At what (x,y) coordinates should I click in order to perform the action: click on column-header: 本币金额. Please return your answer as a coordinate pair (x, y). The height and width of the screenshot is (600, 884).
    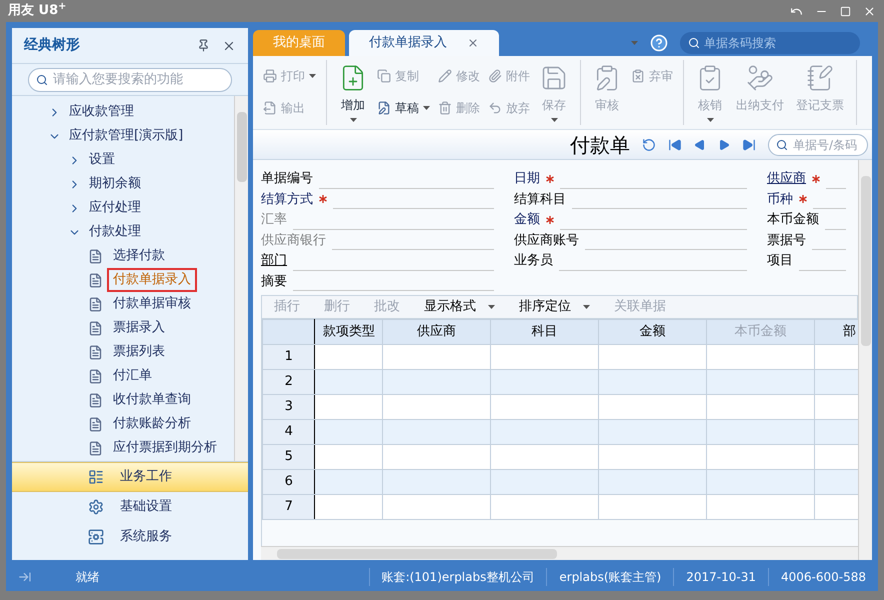
    Looking at the image, I should click on (760, 332).